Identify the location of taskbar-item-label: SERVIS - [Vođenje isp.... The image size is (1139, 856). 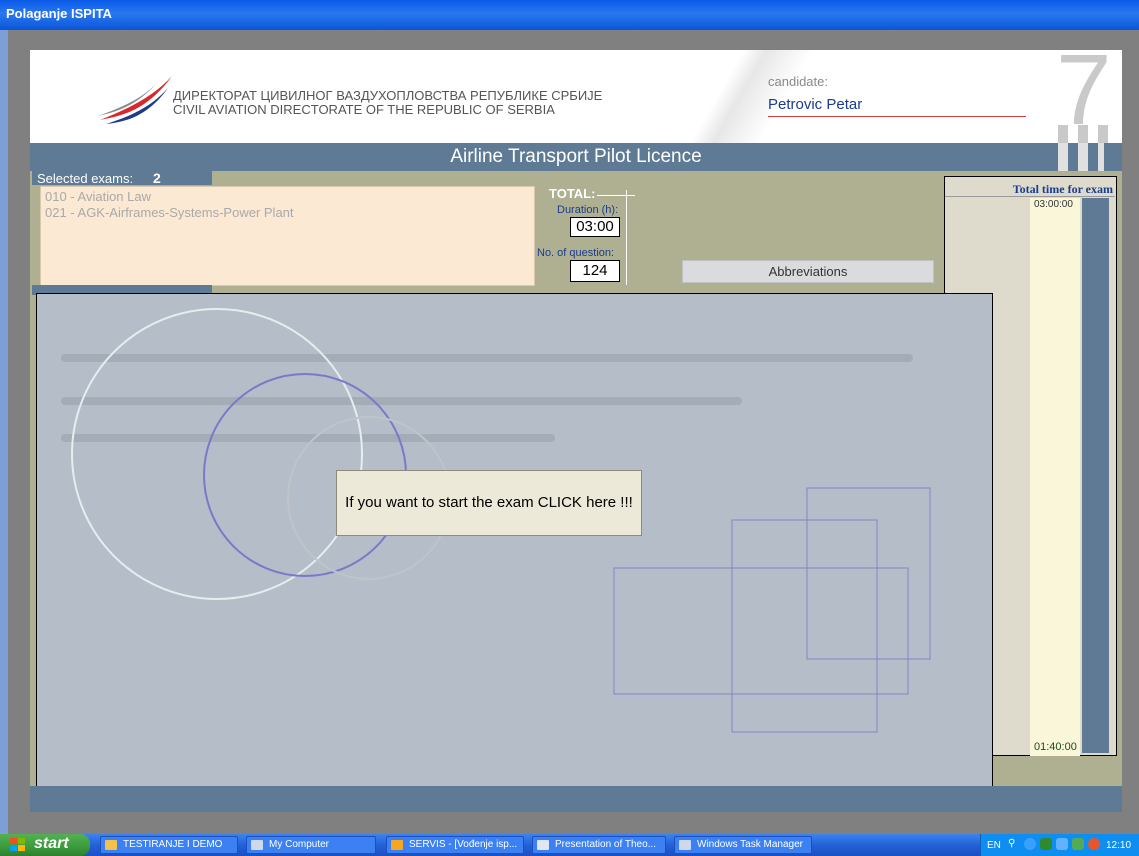
(463, 844).